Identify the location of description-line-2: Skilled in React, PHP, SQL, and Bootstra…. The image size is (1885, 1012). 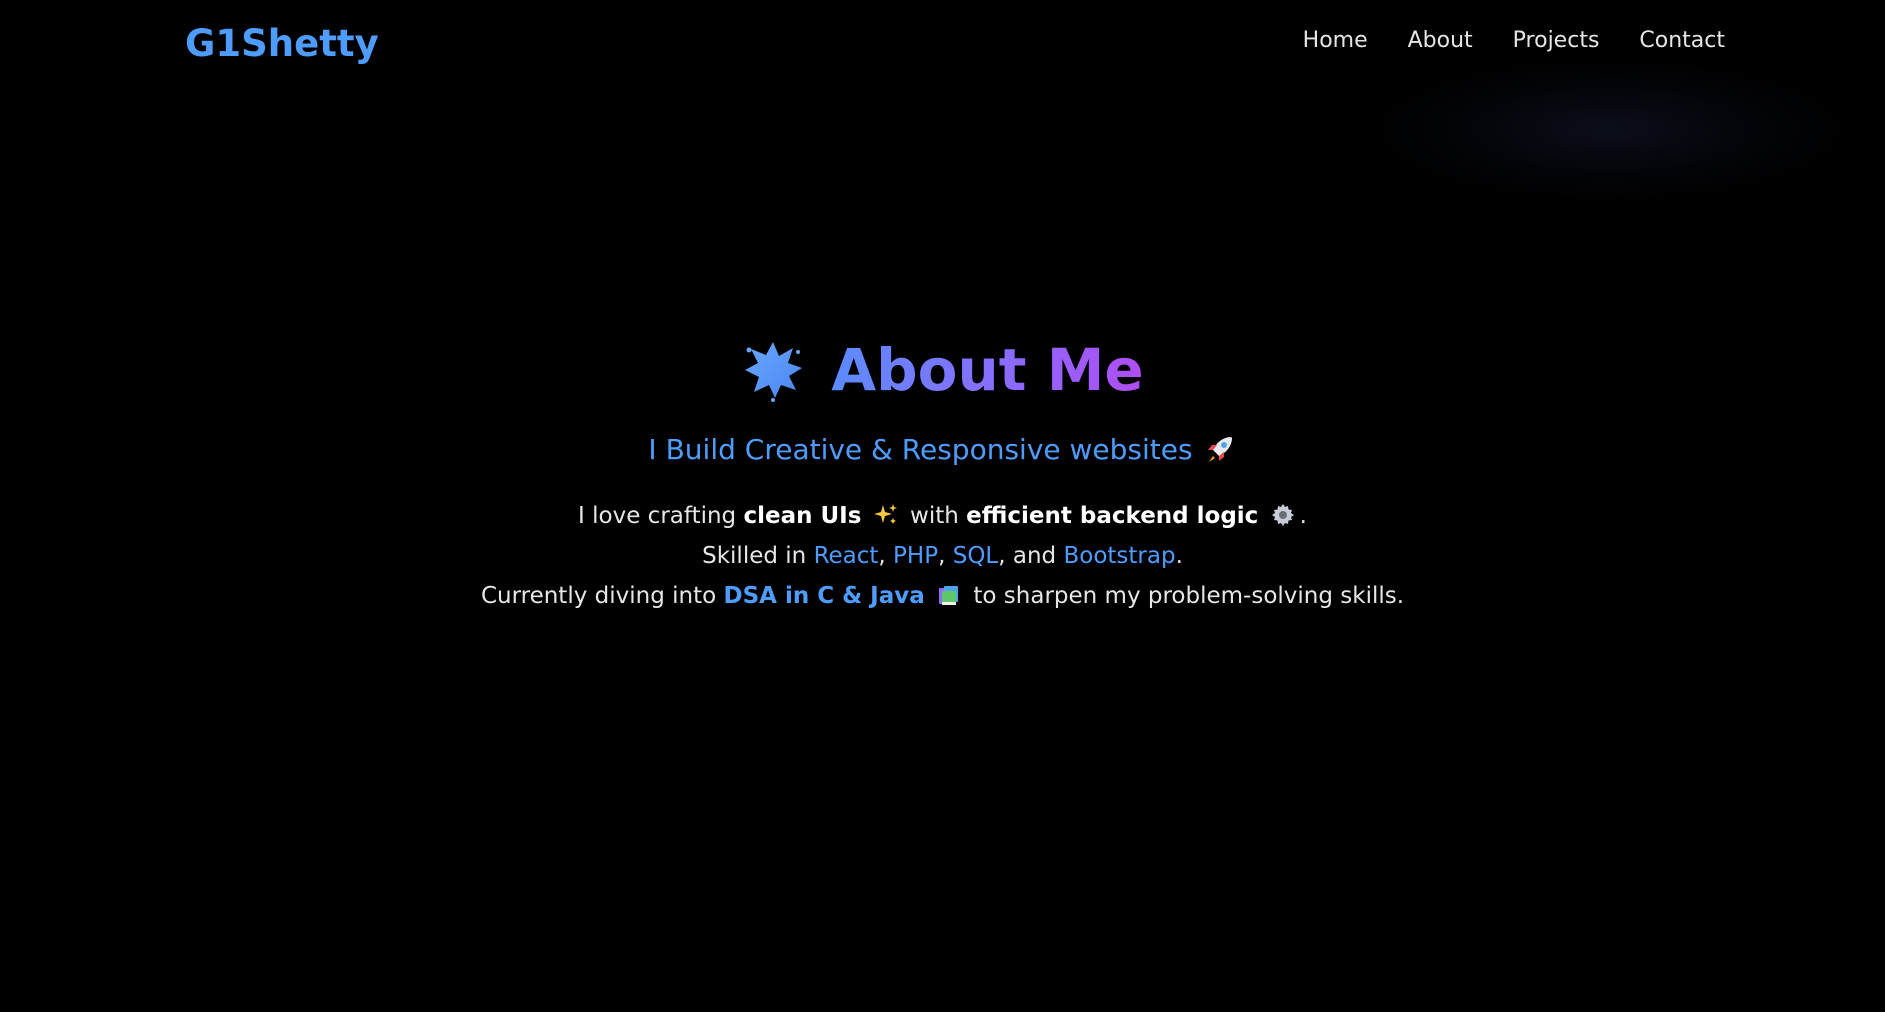
(942, 556).